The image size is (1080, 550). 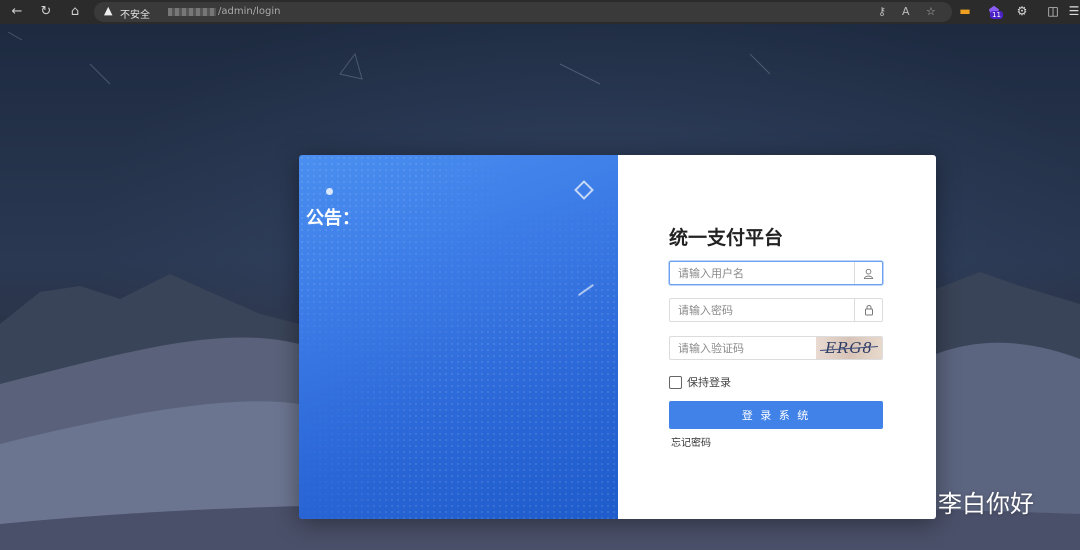 I want to click on extension-badge: 11, so click(x=996, y=15).